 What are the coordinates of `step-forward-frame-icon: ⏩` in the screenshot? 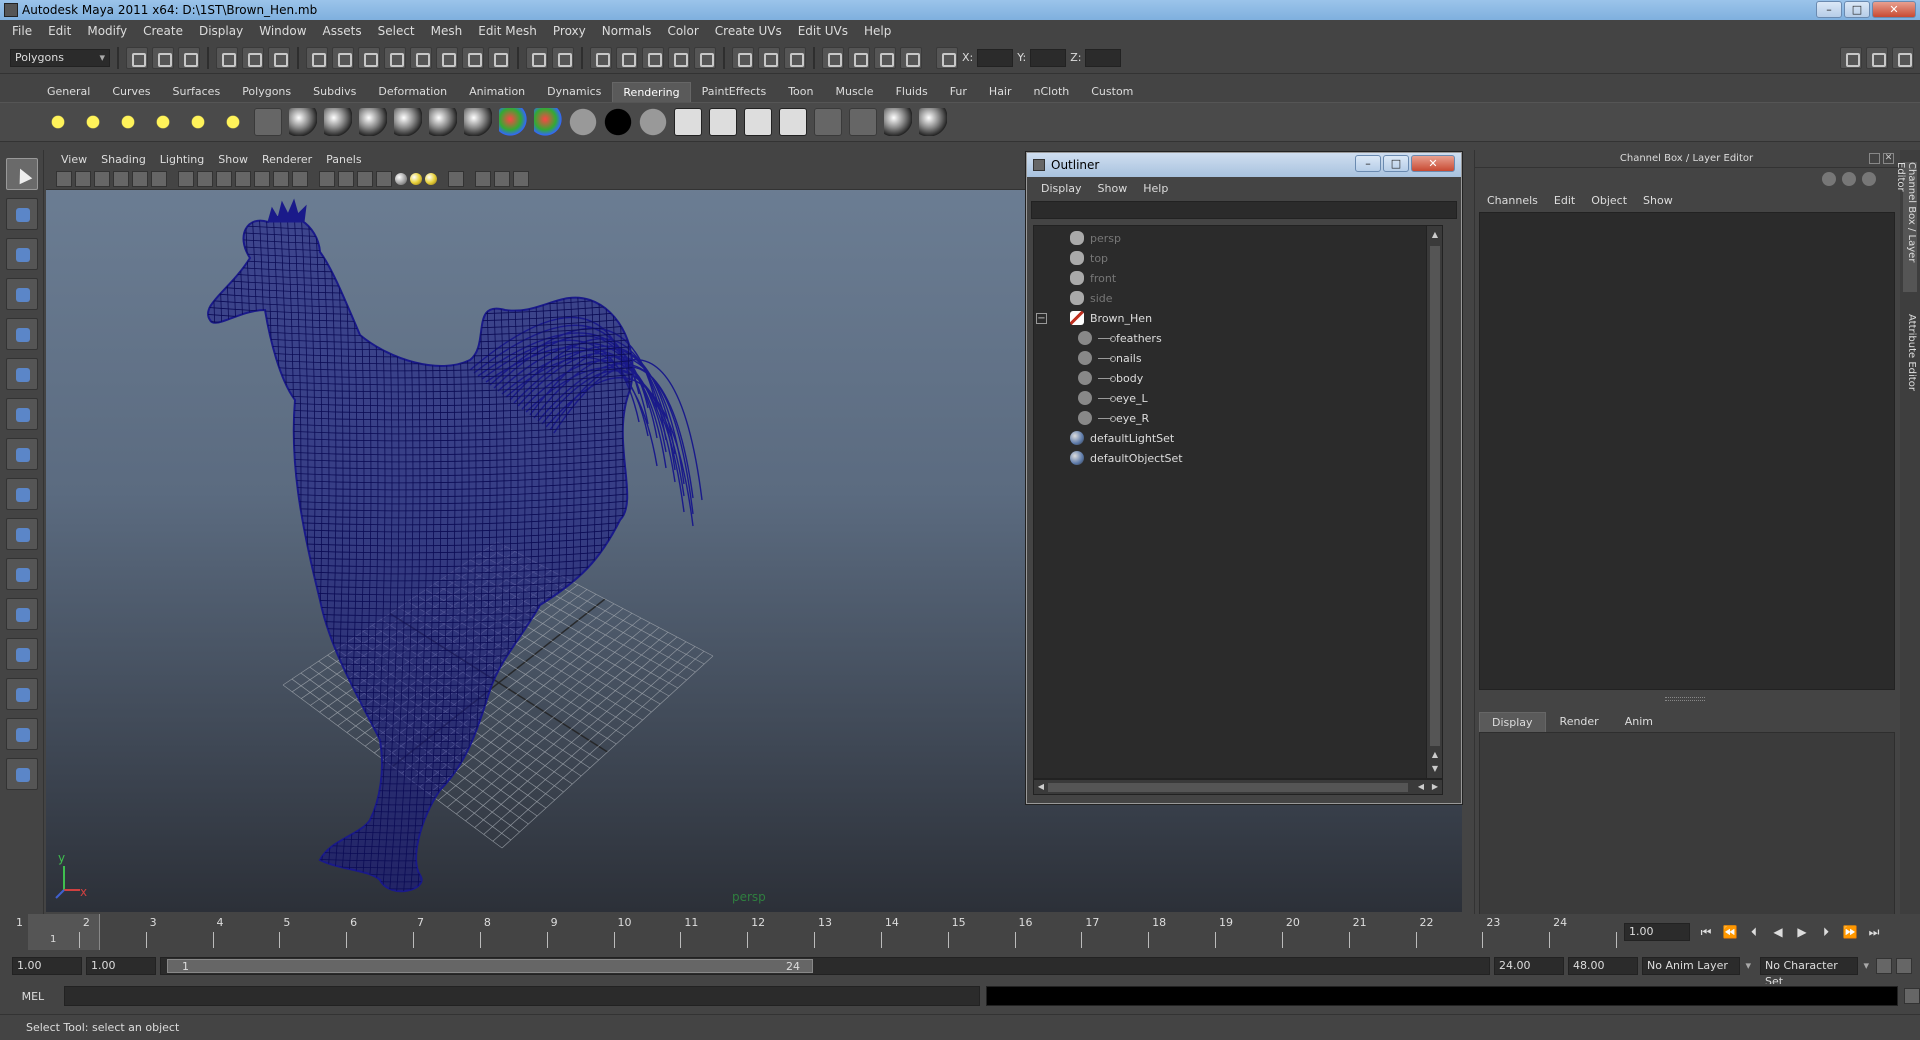 It's located at (1850, 932).